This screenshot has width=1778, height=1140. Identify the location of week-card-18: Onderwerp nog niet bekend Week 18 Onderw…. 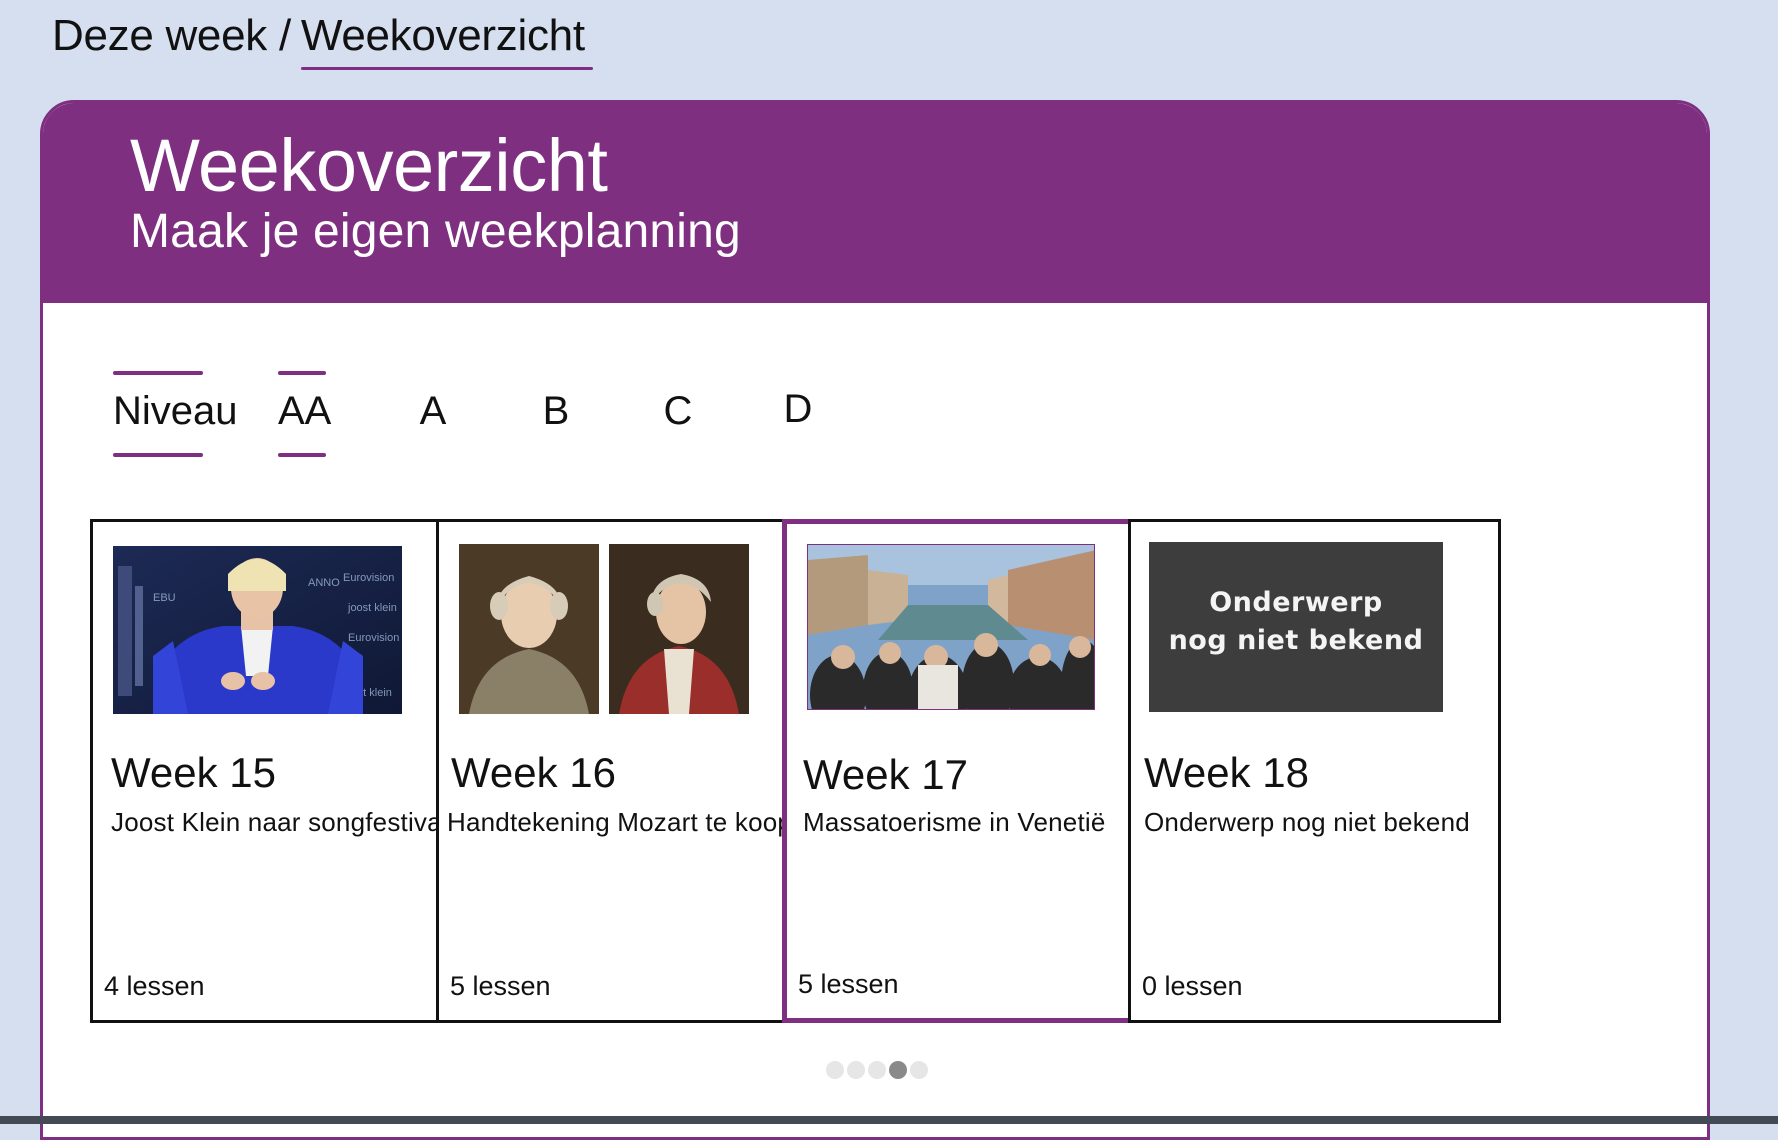
(1314, 771).